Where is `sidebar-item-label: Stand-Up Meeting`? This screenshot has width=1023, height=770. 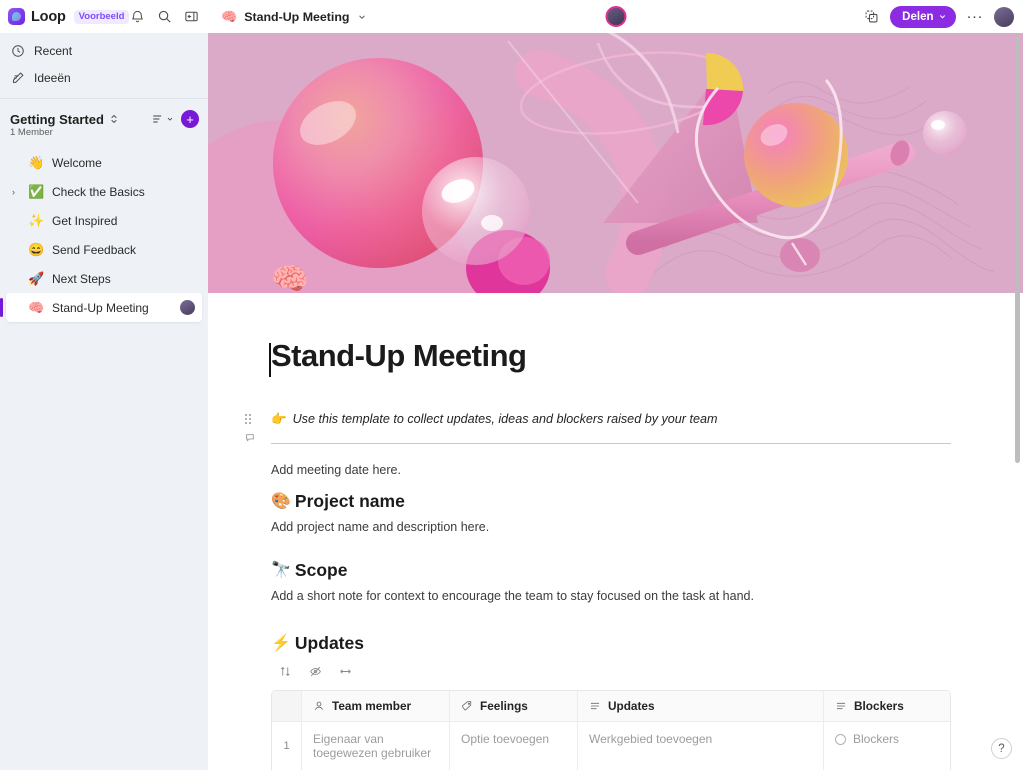
sidebar-item-label: Stand-Up Meeting is located at coordinates (100, 307).